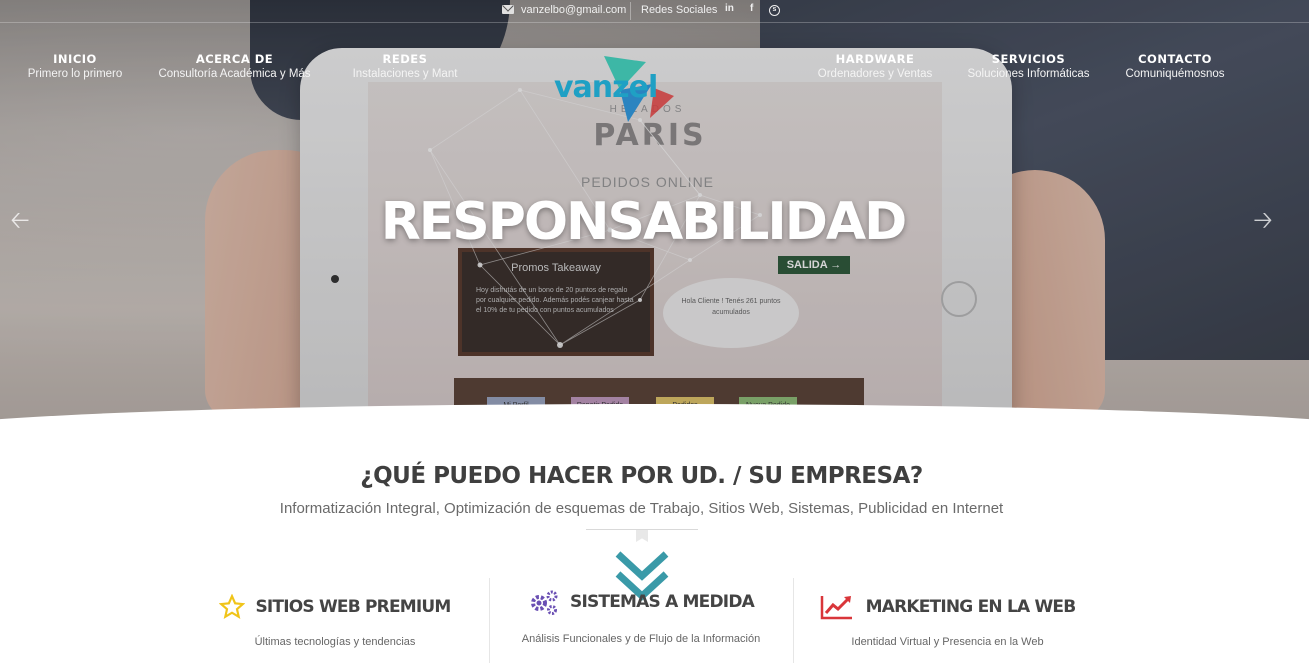 The height and width of the screenshot is (663, 1309). Describe the element at coordinates (1175, 74) in the screenshot. I see `nav-item-subtitle: Comuniquémosnos` at that location.